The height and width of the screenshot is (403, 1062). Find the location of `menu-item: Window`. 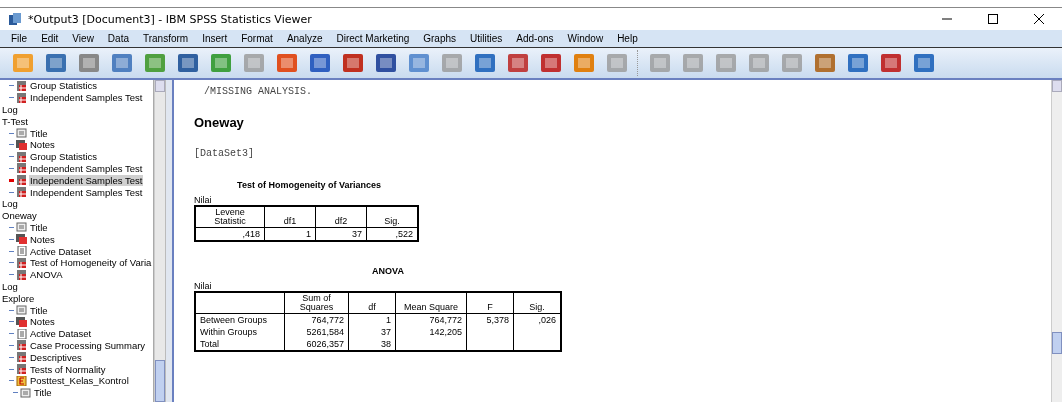

menu-item: Window is located at coordinates (585, 38).